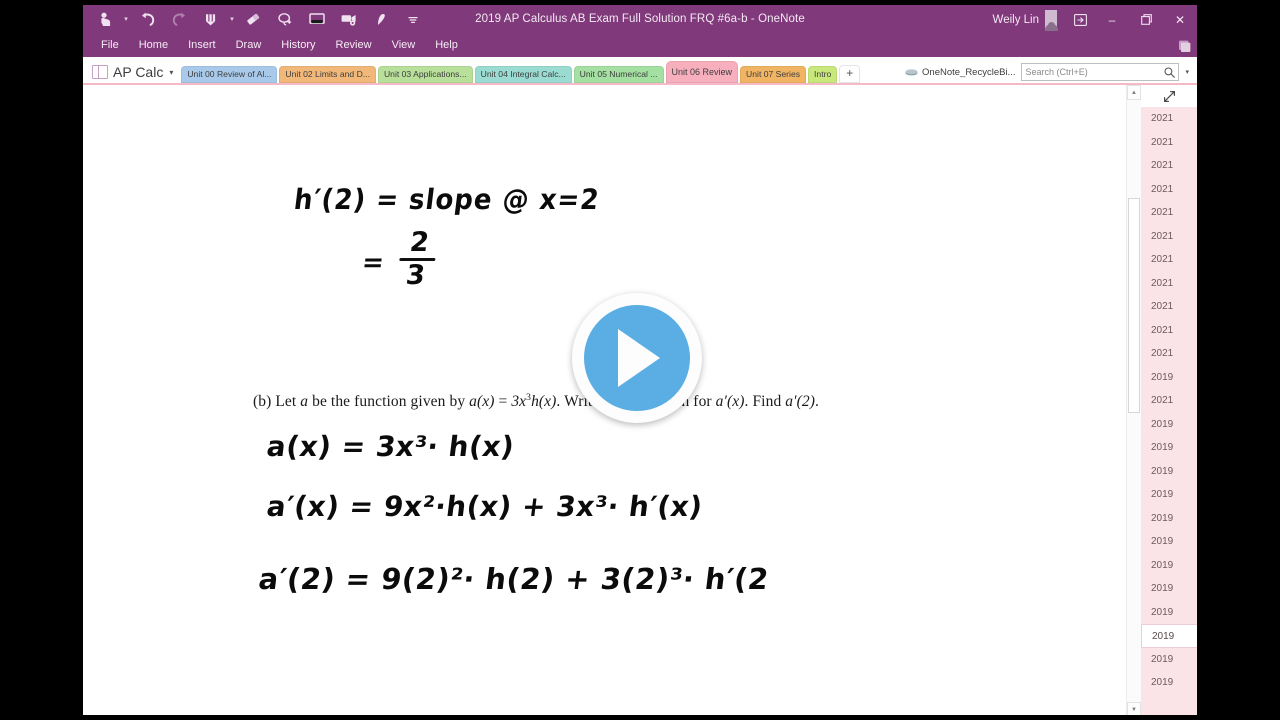  Describe the element at coordinates (153, 45) in the screenshot. I see `menu-item-home: Home` at that location.